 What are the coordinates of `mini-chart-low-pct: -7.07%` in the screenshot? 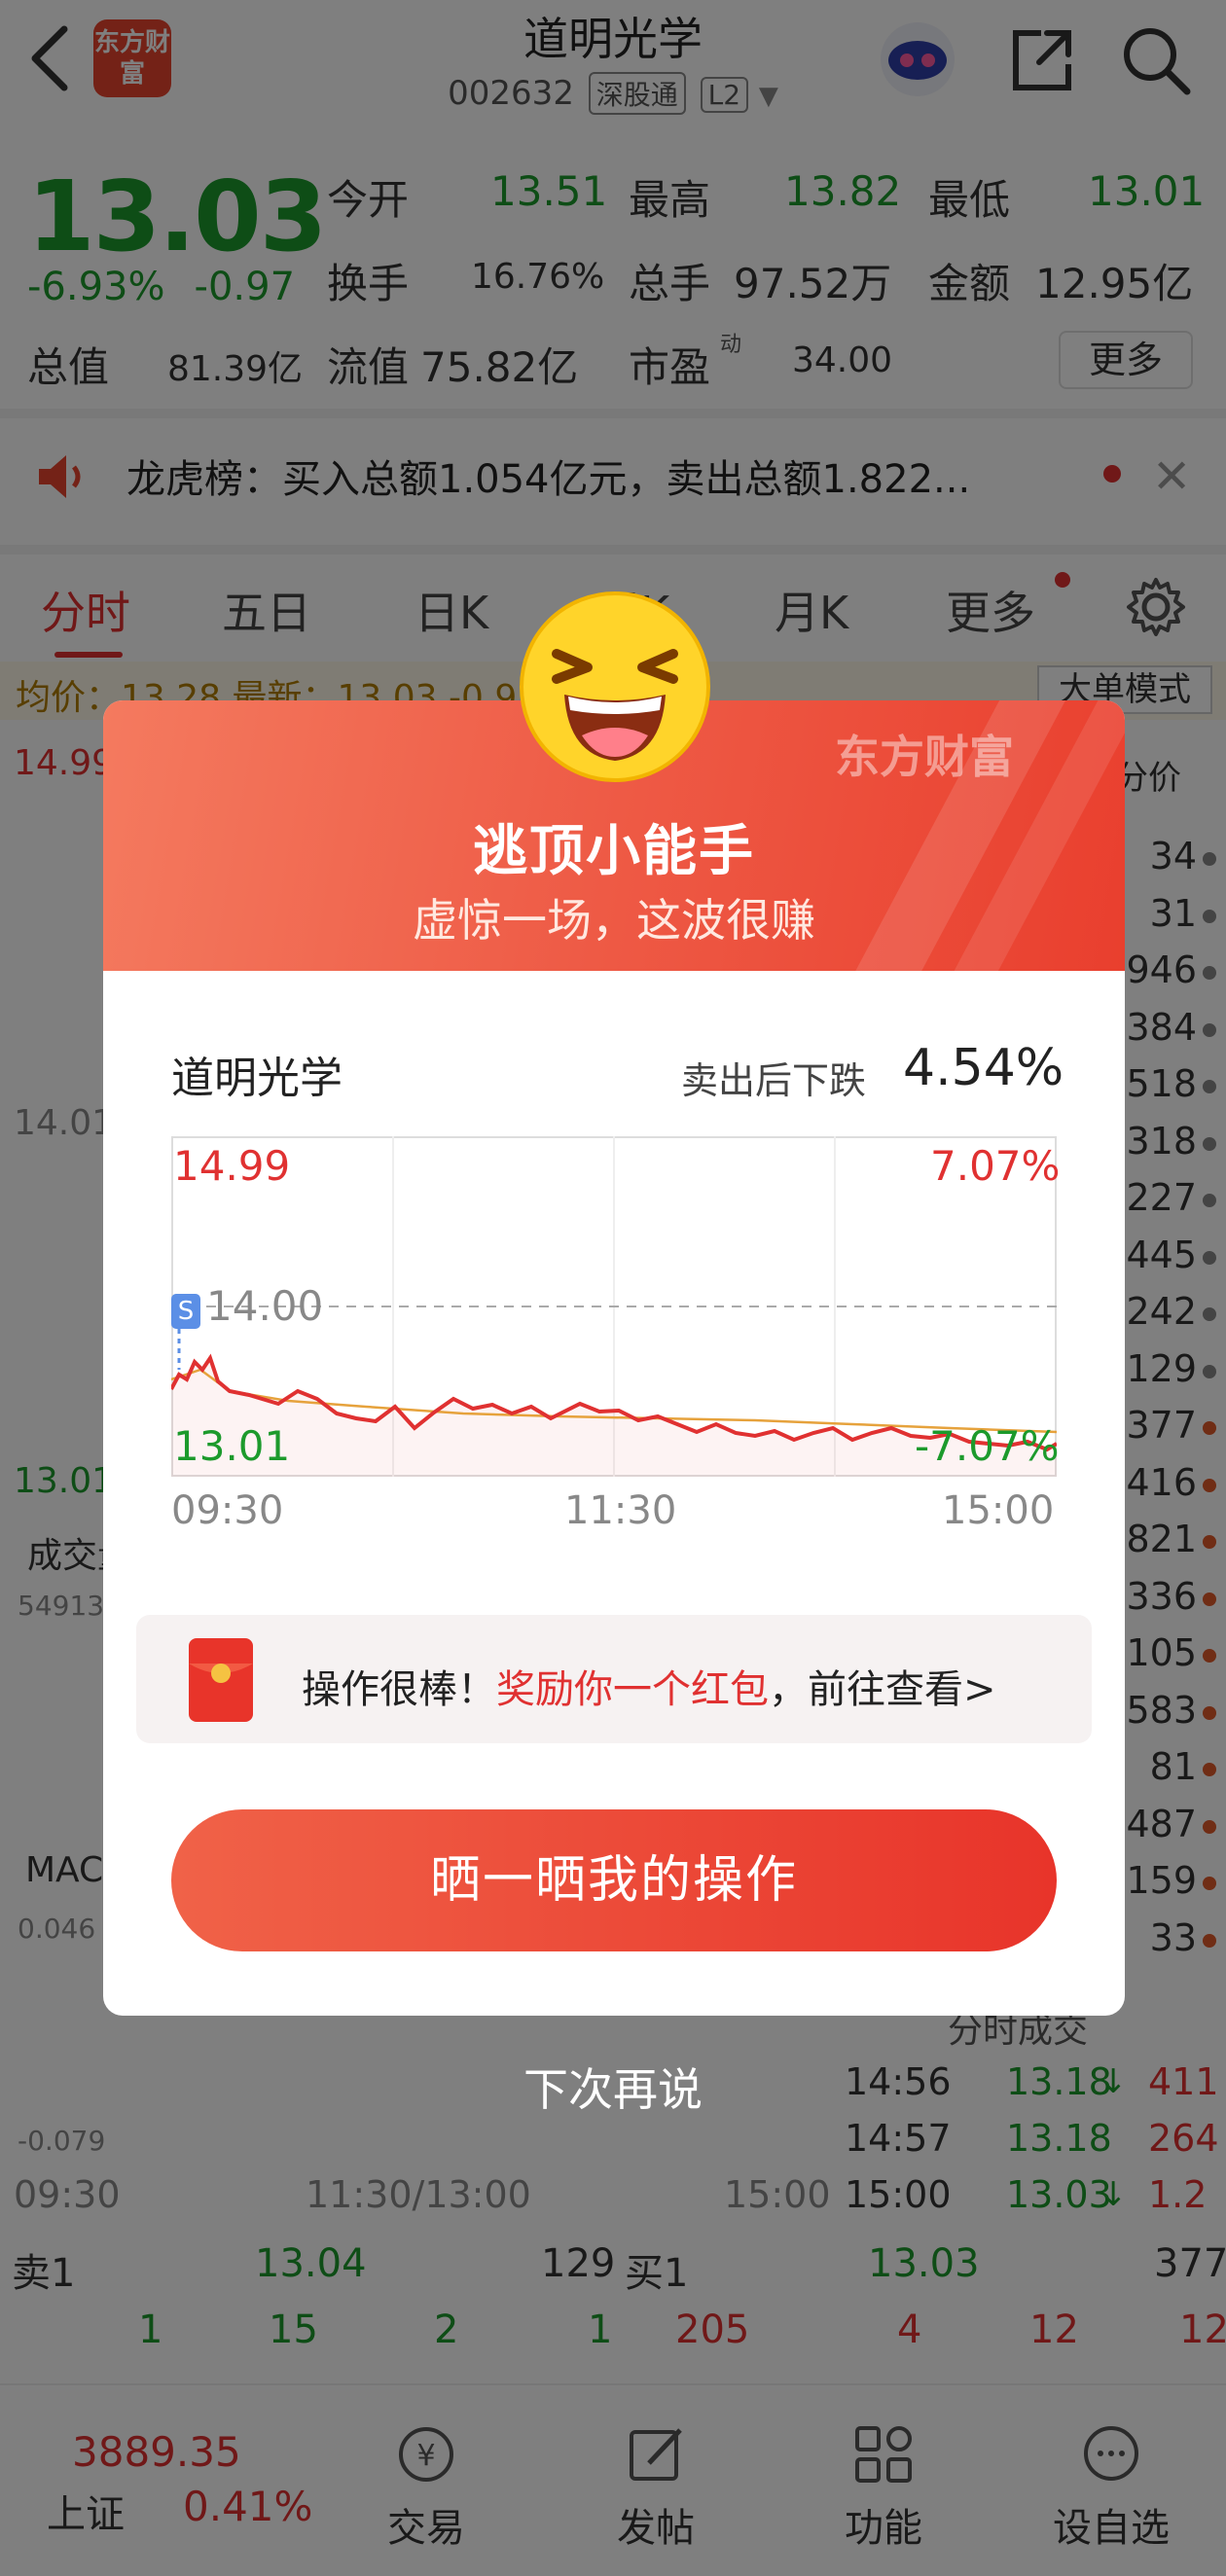 It's located at (987, 1446).